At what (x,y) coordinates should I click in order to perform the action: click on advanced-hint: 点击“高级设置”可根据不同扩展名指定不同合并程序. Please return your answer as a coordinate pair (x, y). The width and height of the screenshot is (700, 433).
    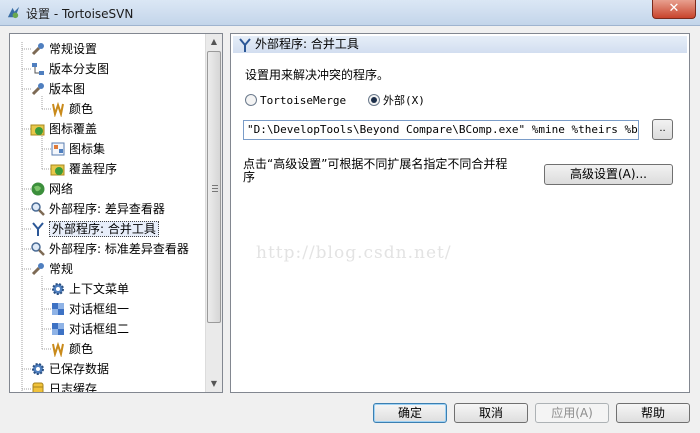
    Looking at the image, I should click on (375, 170).